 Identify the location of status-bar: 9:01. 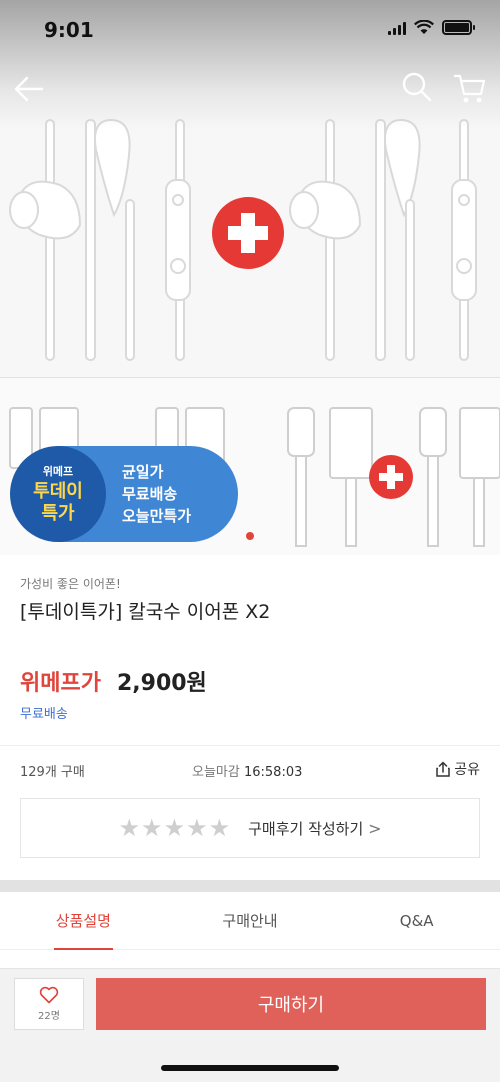
(250, 30).